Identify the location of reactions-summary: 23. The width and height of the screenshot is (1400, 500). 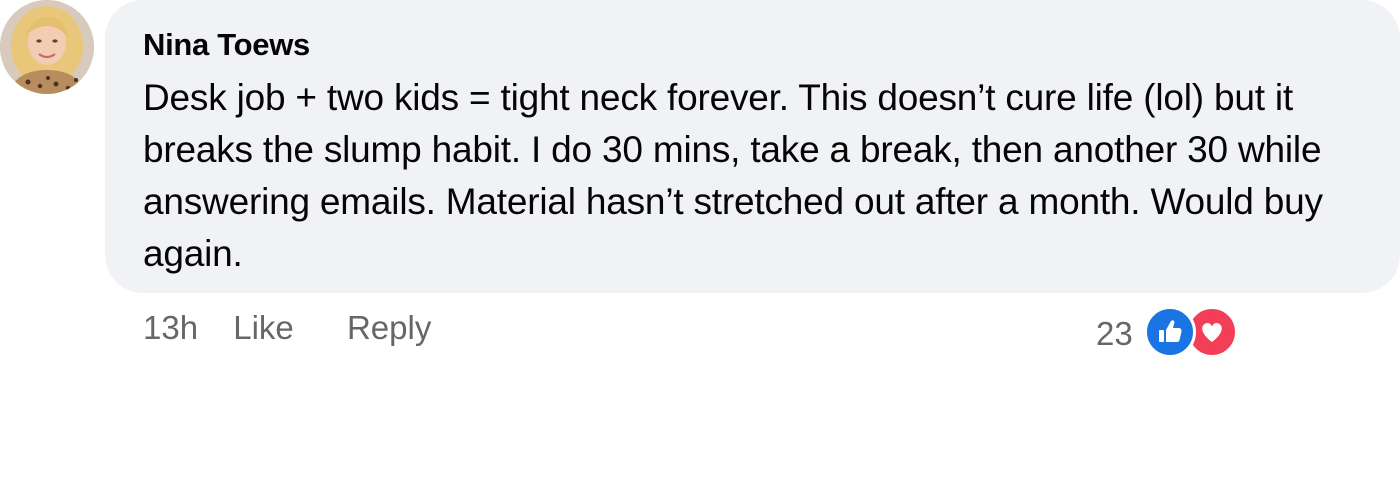
(1176, 332).